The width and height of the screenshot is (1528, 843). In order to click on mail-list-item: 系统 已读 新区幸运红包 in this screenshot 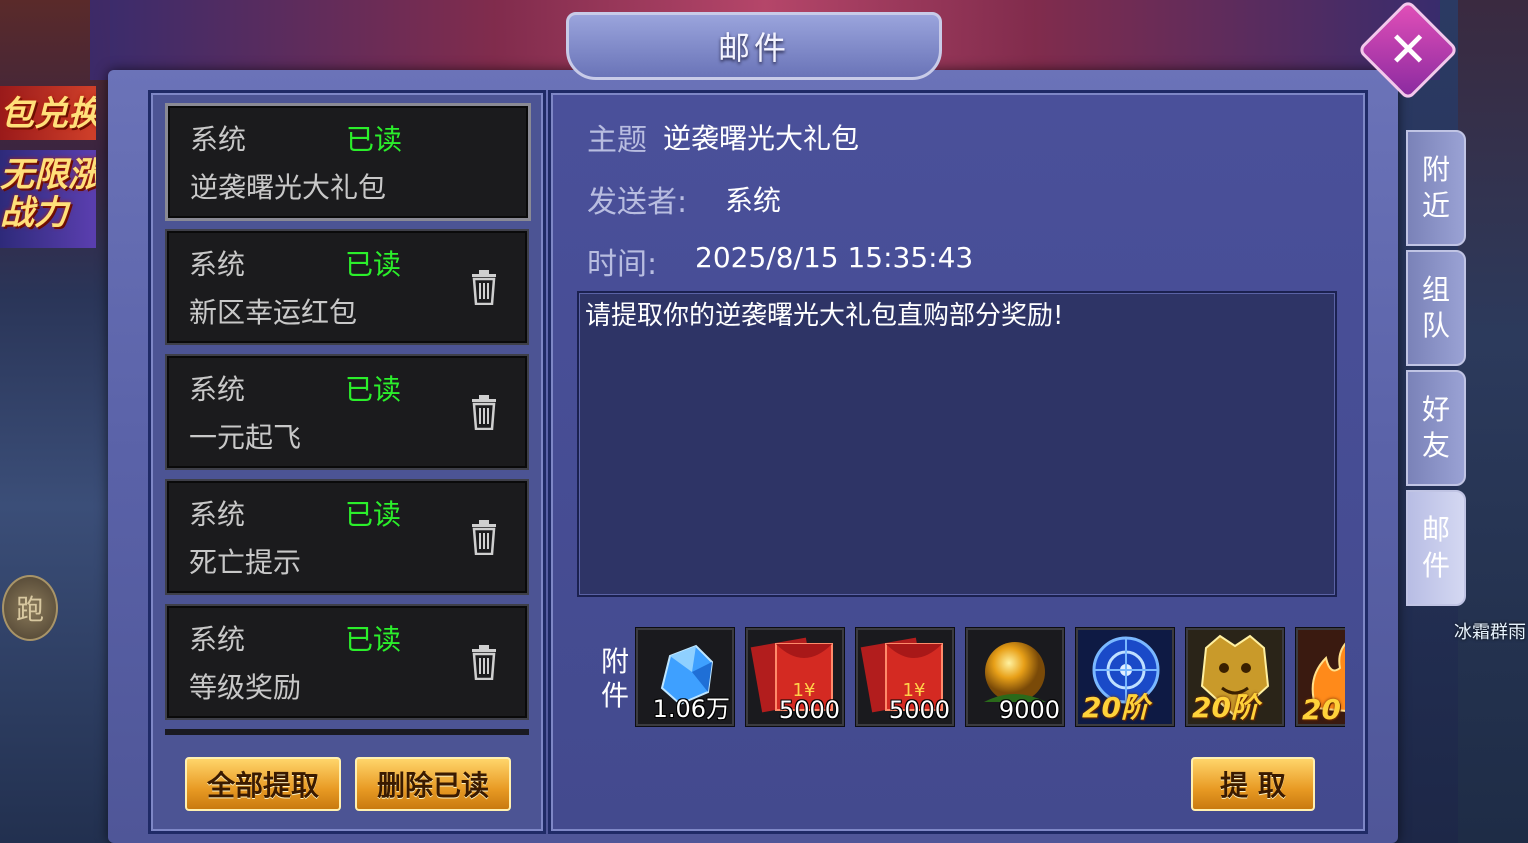, I will do `click(347, 287)`.